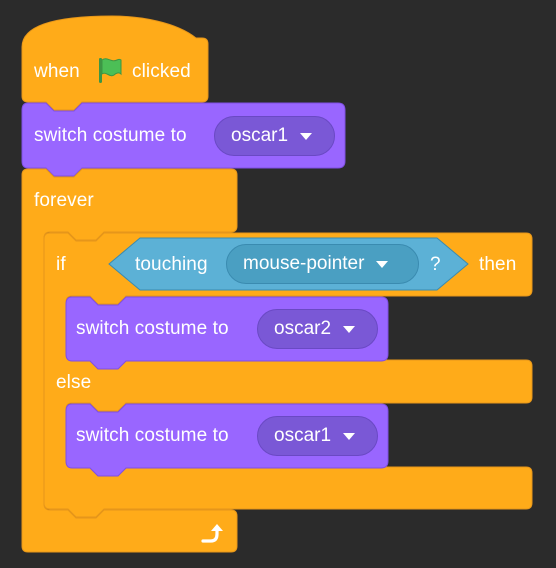 The width and height of the screenshot is (556, 568). I want to click on hat-when-label: when, so click(57, 71).